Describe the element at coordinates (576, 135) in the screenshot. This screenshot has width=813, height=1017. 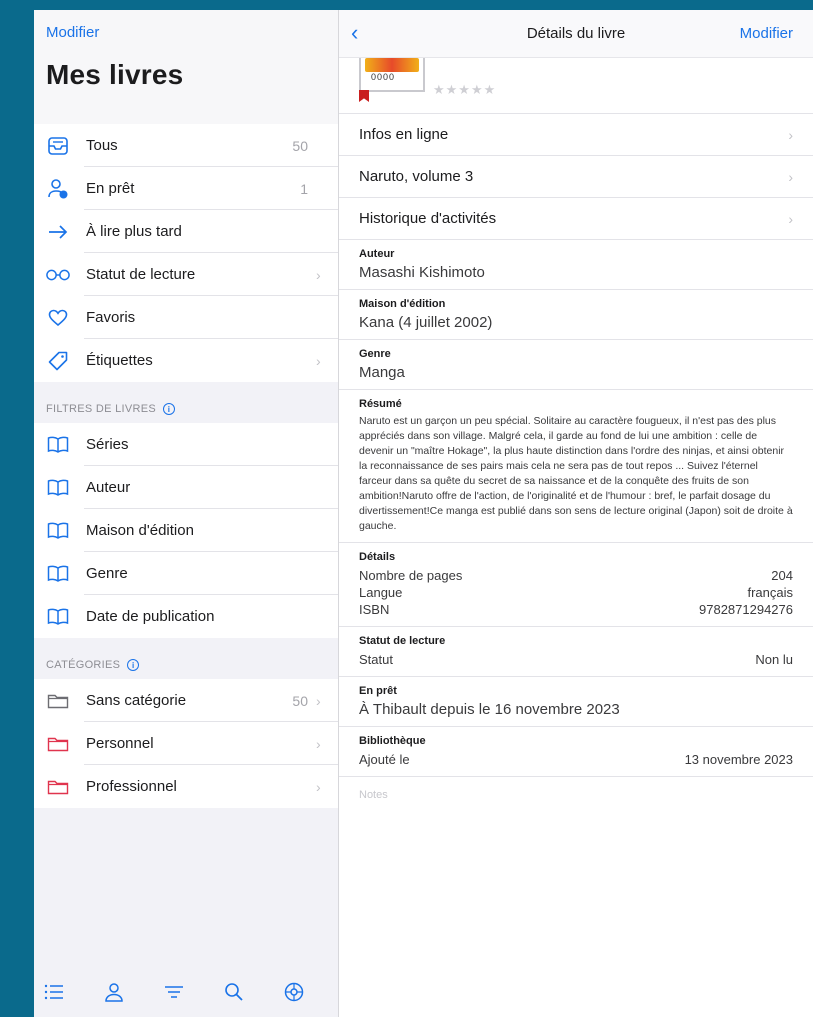
I see `online-info-row: Infos en ligne ›` at that location.